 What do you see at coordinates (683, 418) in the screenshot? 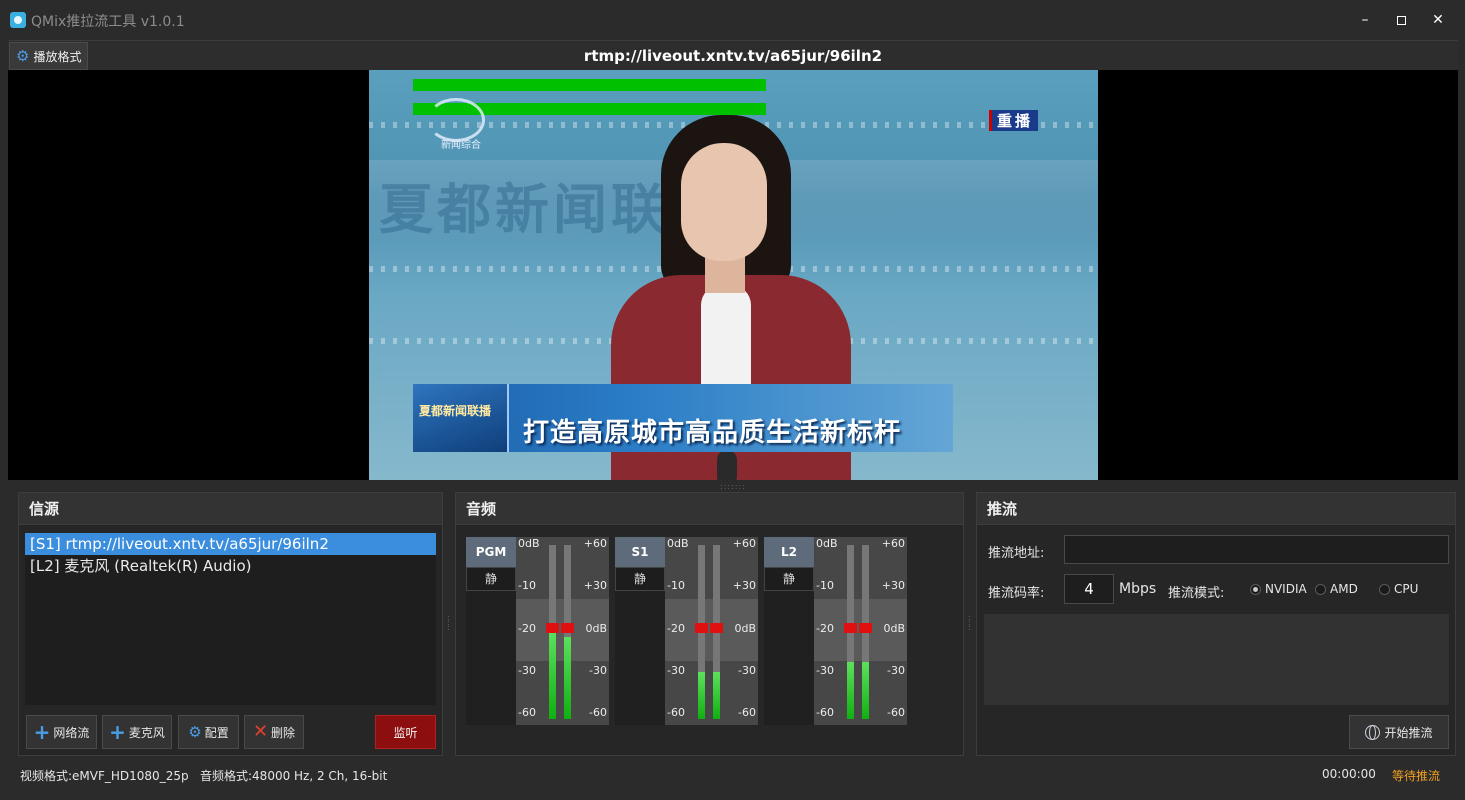
I see `news-lower-banner: 夏都新闻联播 打造高原城市高品质生活新标杆` at bounding box center [683, 418].